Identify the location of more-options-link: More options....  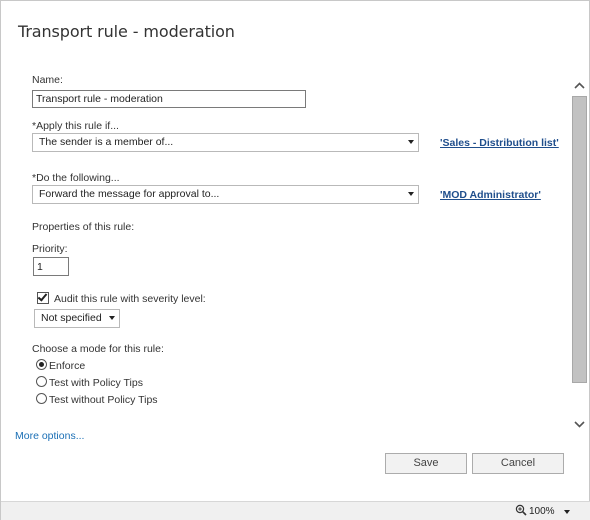
(49, 436).